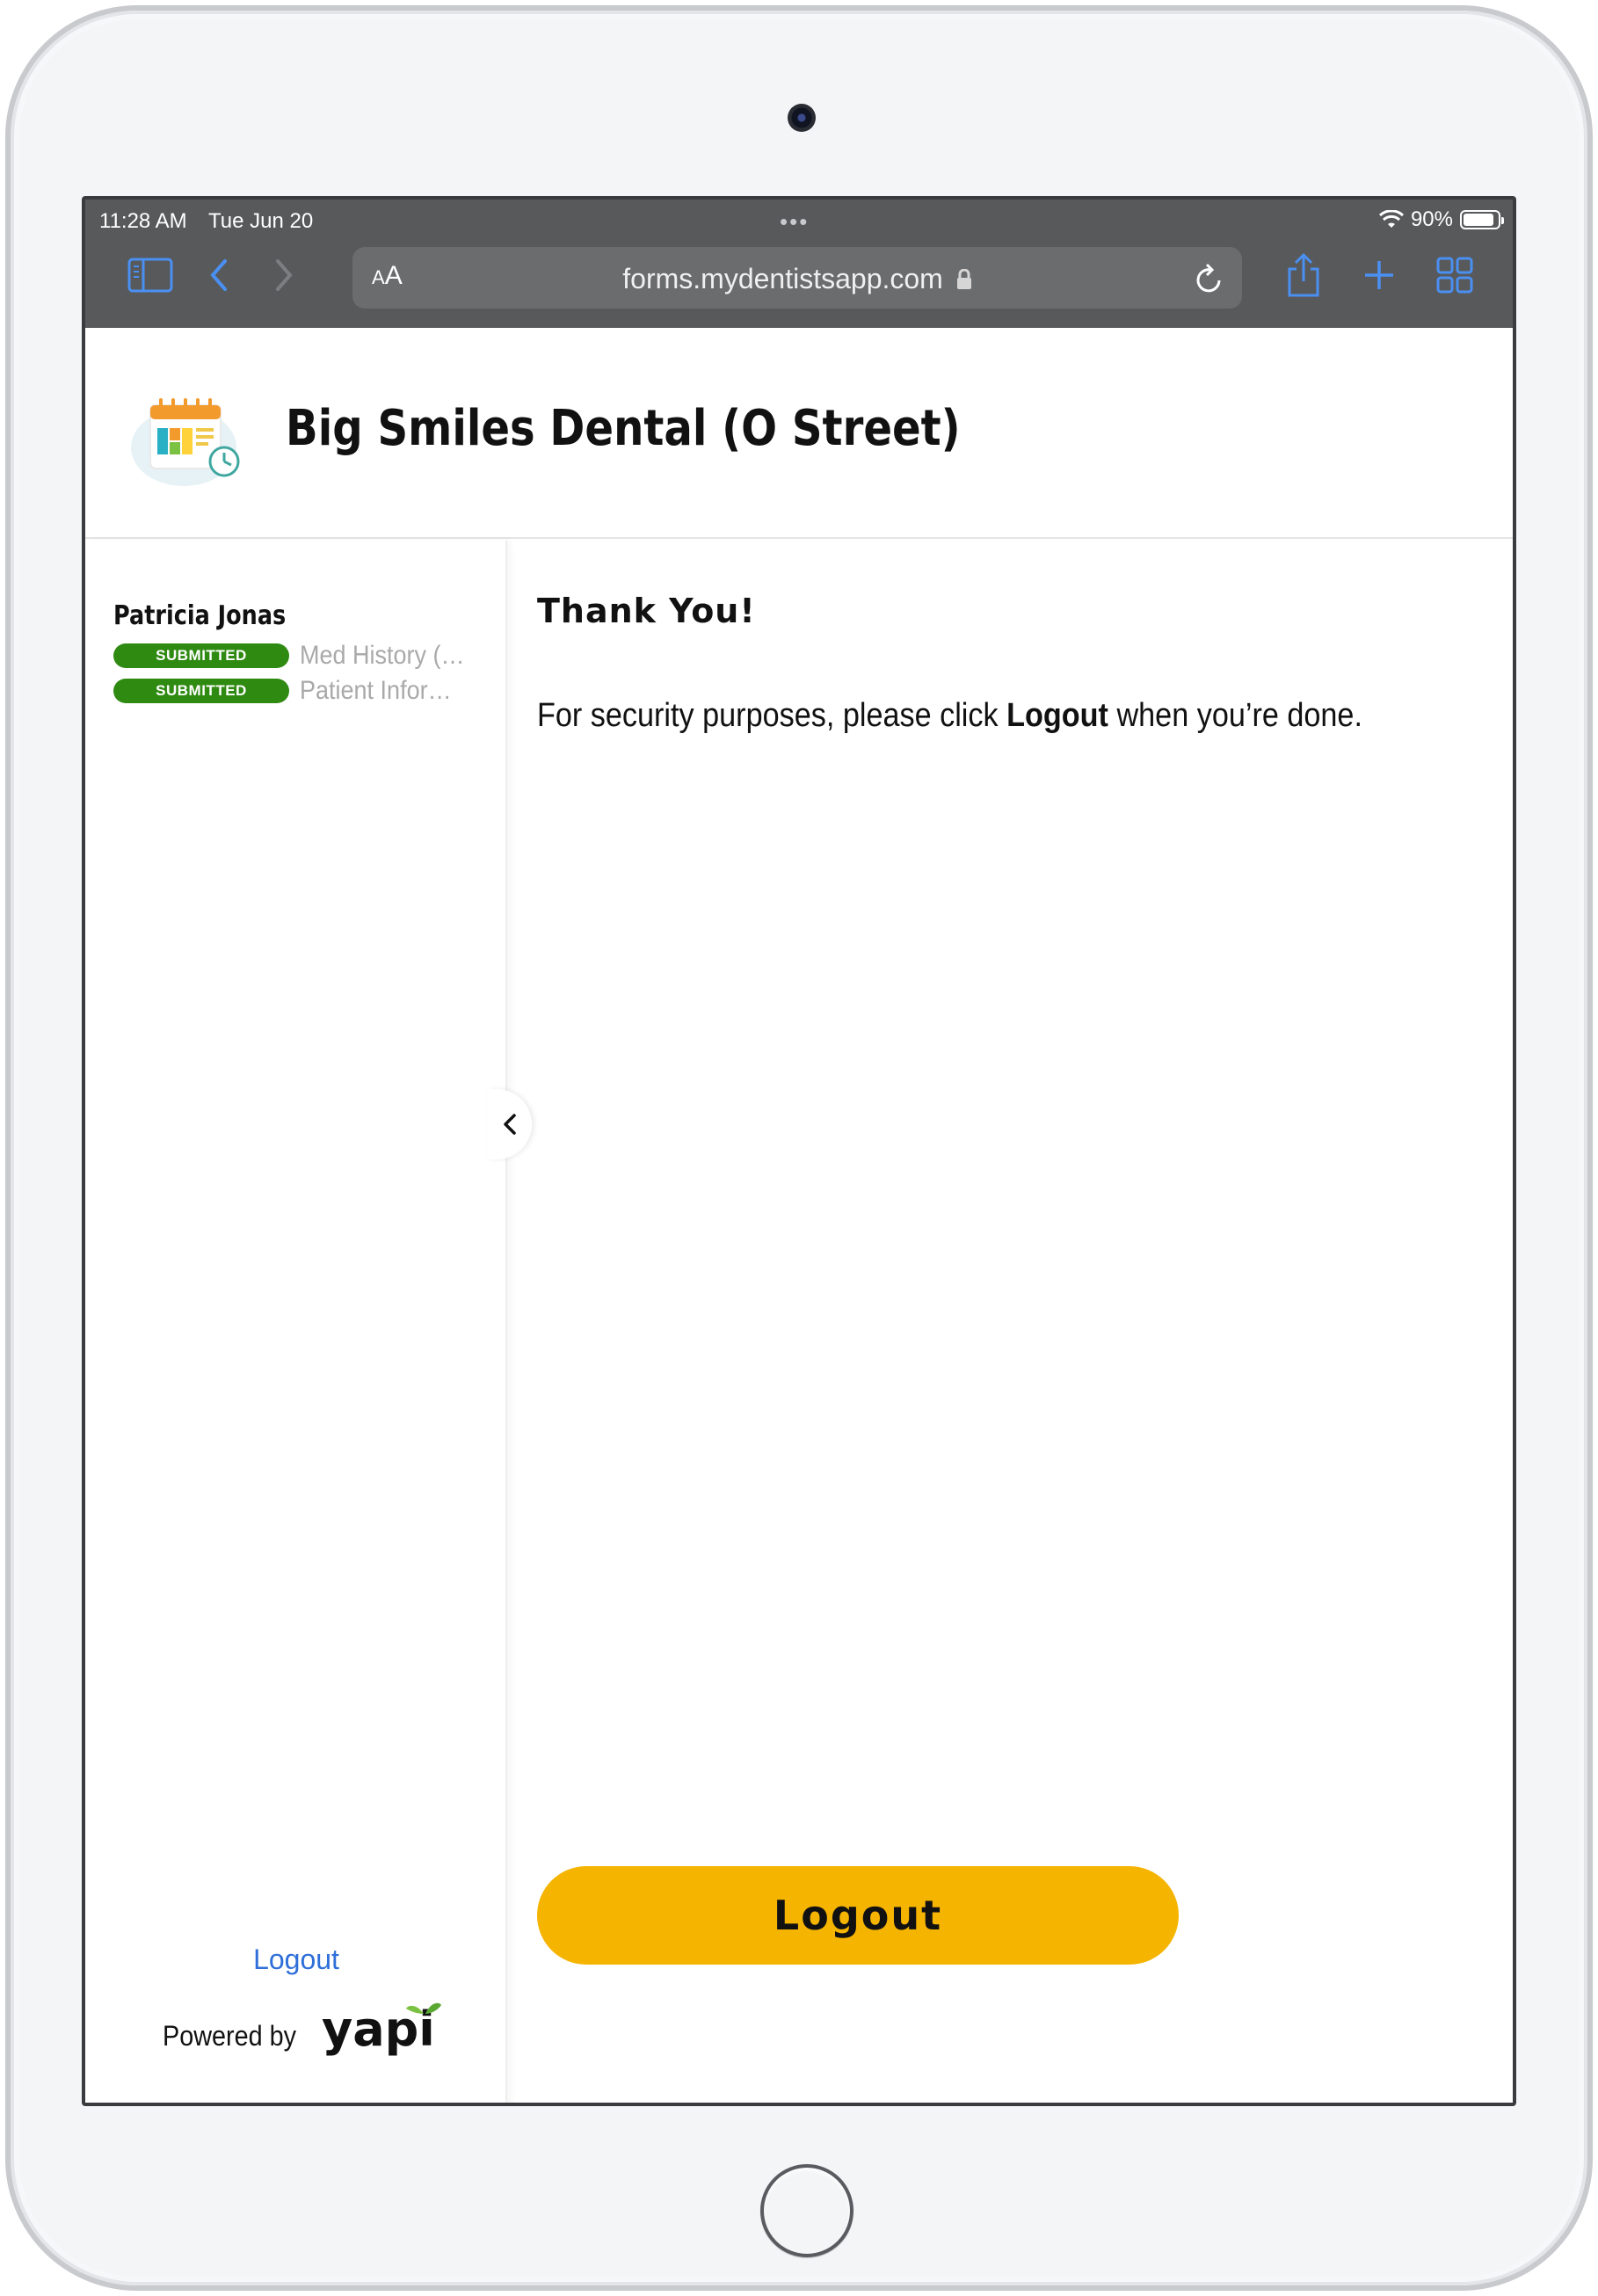 The image size is (1598, 2296). I want to click on clinic-name: Big Smiles Dental (O Street), so click(623, 428).